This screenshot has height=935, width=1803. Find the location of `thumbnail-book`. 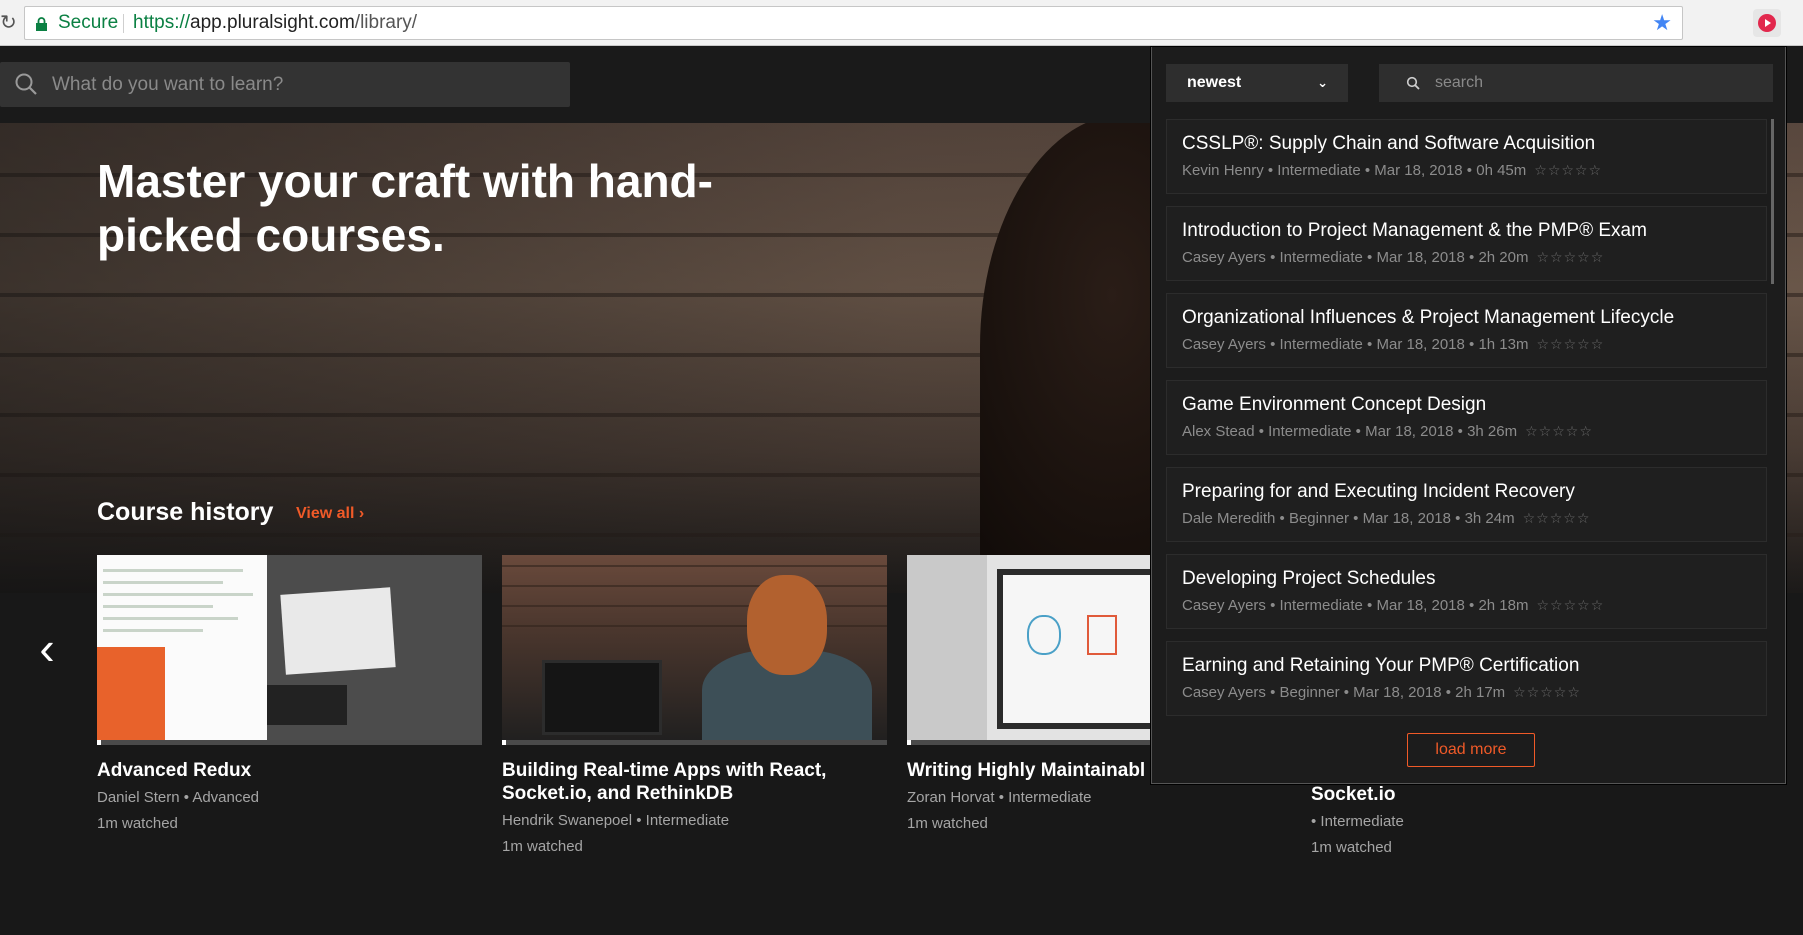

thumbnail-book is located at coordinates (338, 631).